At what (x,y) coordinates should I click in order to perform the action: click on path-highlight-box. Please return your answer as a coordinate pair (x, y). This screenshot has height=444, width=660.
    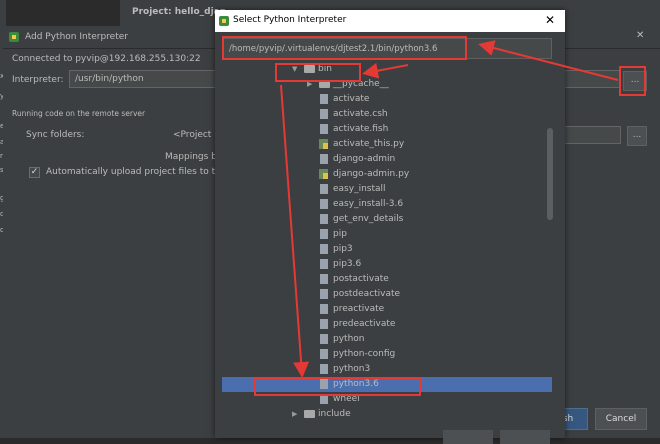
    Looking at the image, I should click on (344, 48).